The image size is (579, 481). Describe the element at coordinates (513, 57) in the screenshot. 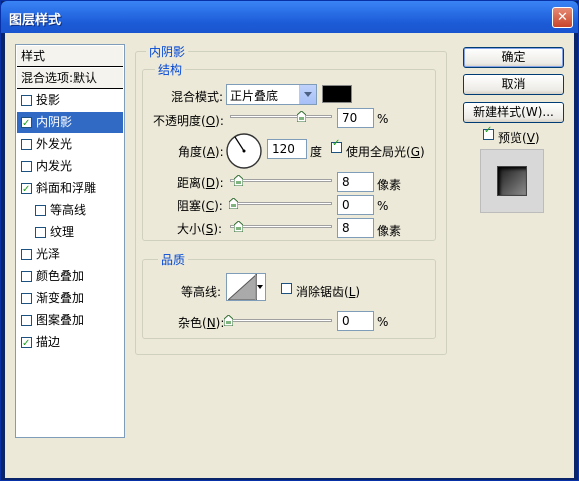

I see `ok-button: 确定` at that location.